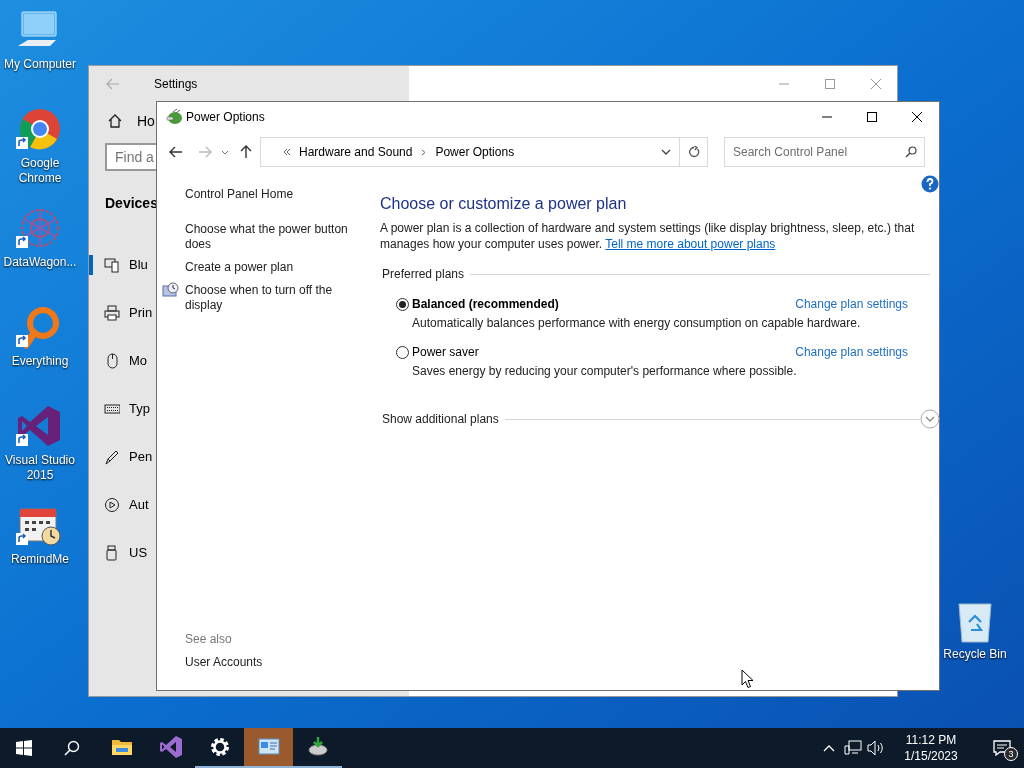  Describe the element at coordinates (853, 748) in the screenshot. I see `network-icon` at that location.